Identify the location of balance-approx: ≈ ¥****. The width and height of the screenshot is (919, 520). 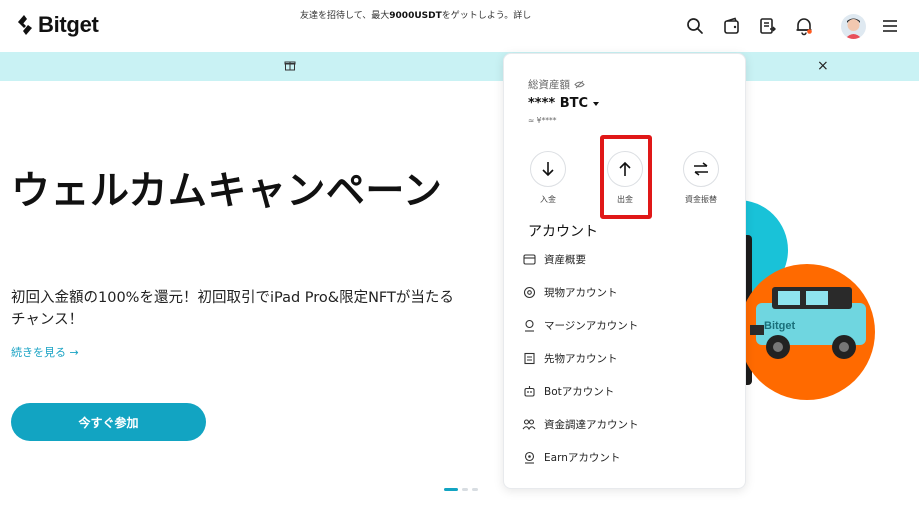
(542, 120).